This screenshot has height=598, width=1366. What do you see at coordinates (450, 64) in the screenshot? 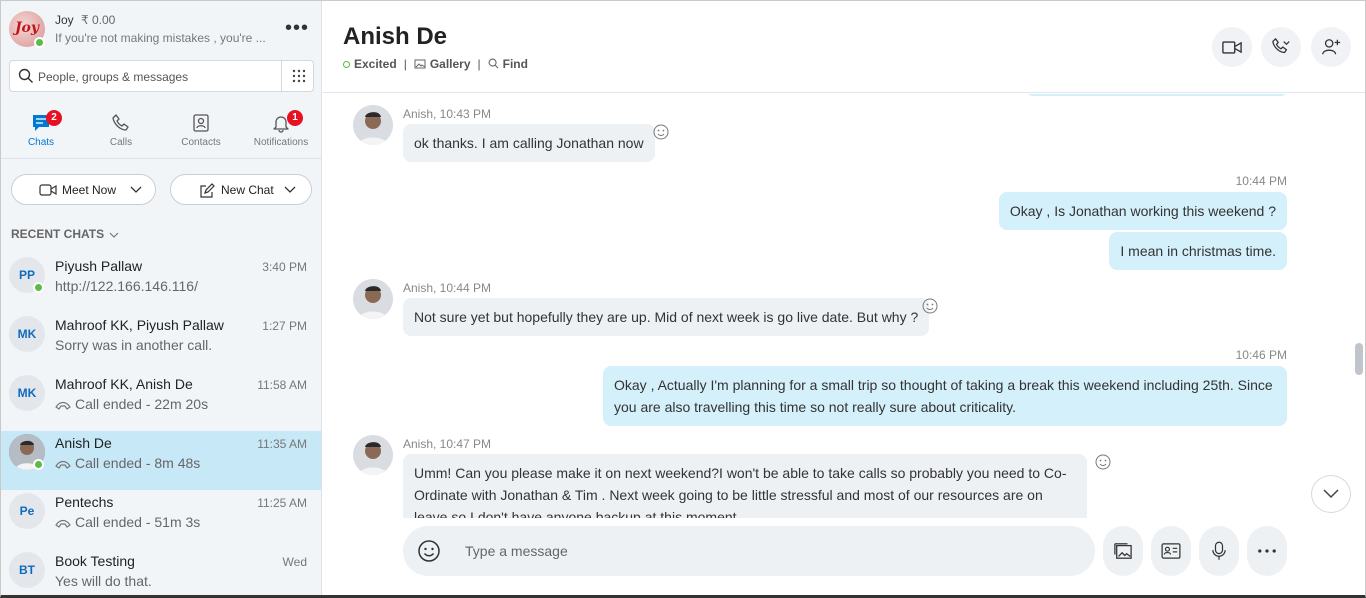
I see `gallery-label: Gallery` at bounding box center [450, 64].